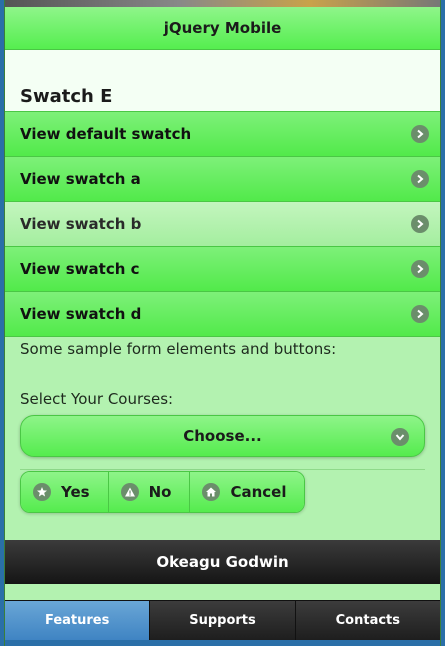  Describe the element at coordinates (66, 96) in the screenshot. I see `swatch-title: Swatch E` at that location.